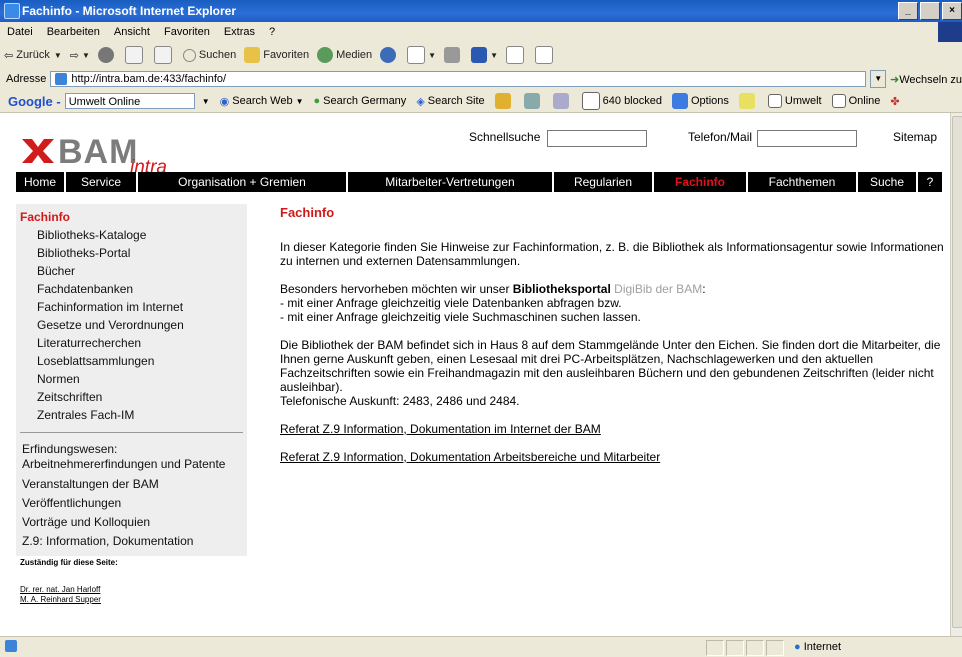 The width and height of the screenshot is (962, 657). Describe the element at coordinates (679, 101) in the screenshot. I see `options-icon` at that location.